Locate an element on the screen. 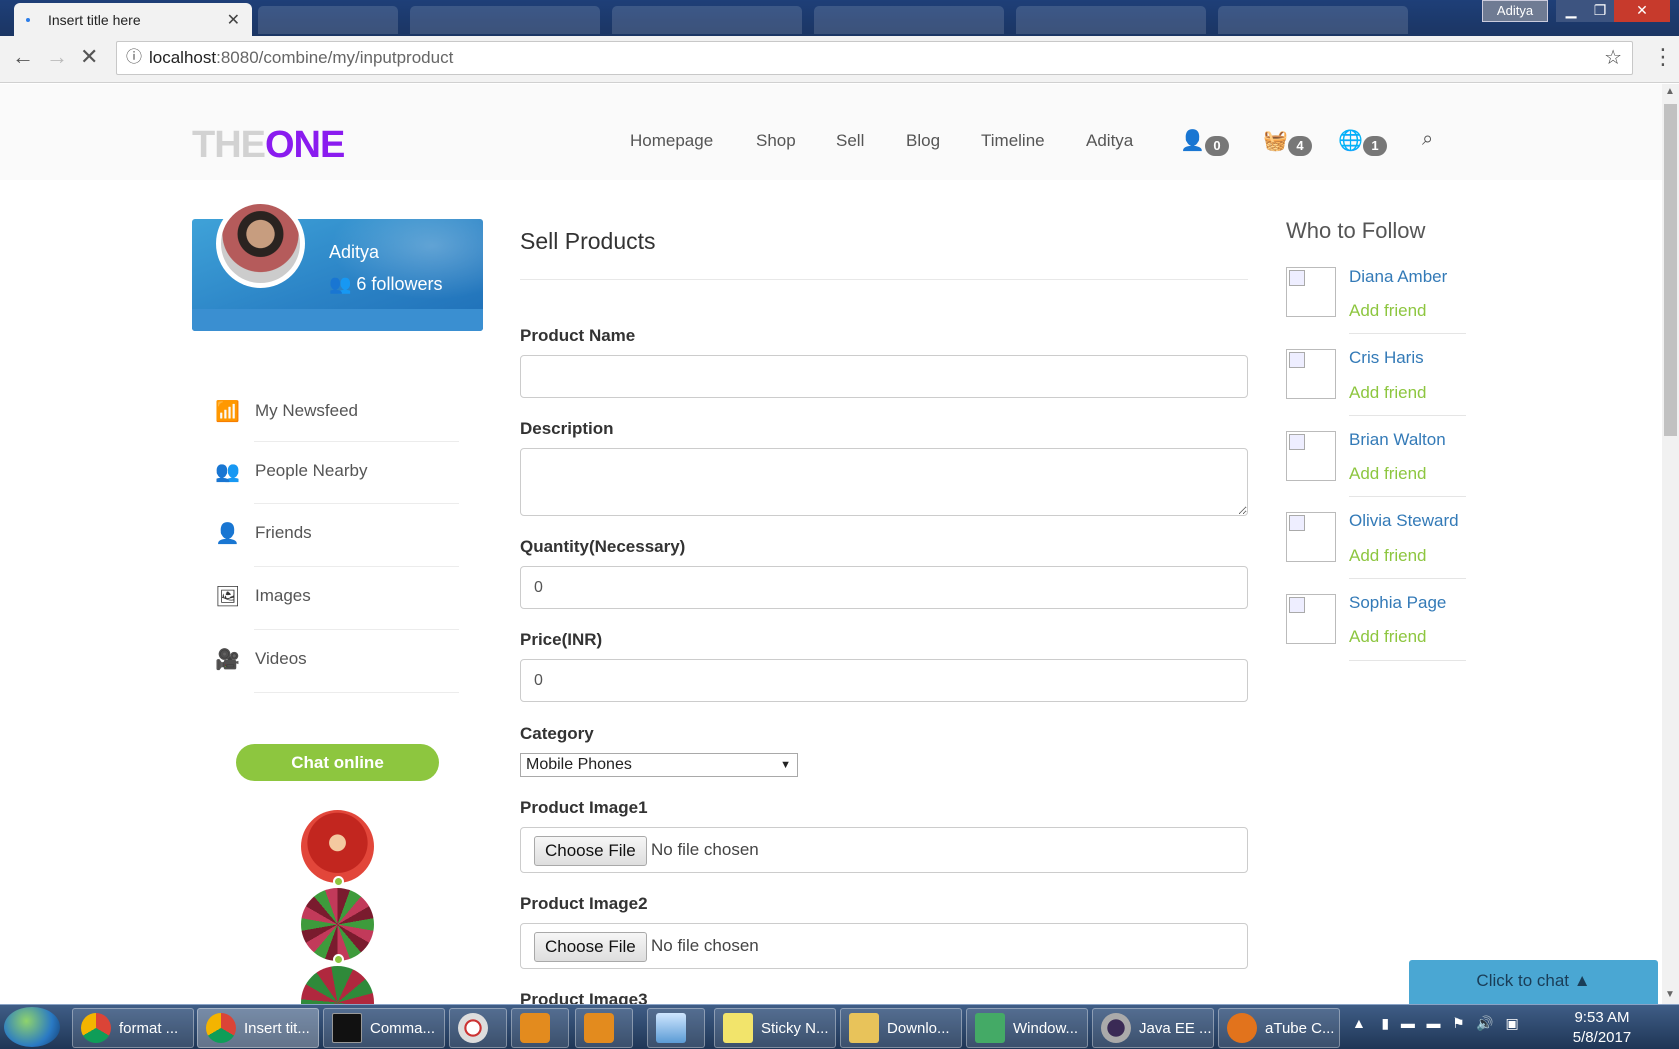  product-name-input is located at coordinates (884, 376).